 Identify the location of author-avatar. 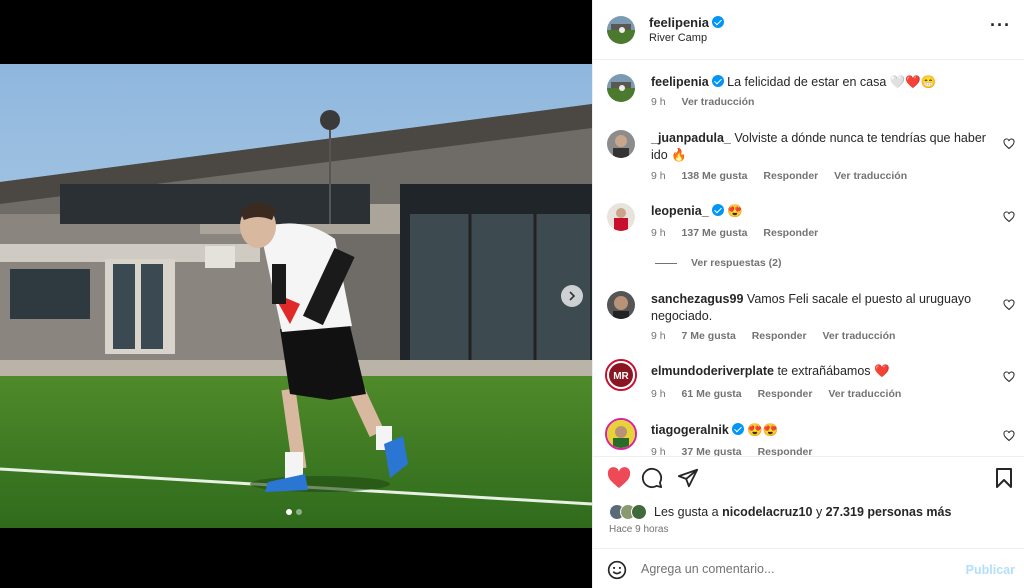
(621, 30).